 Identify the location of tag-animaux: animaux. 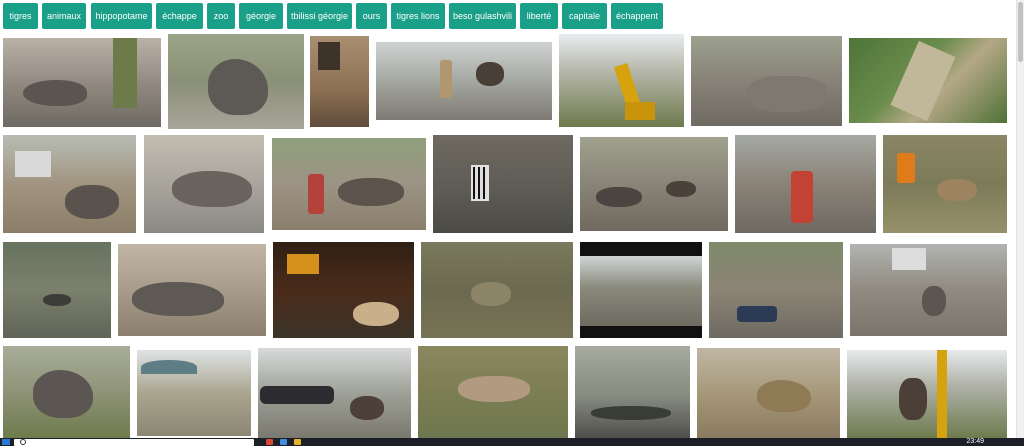
(64, 16).